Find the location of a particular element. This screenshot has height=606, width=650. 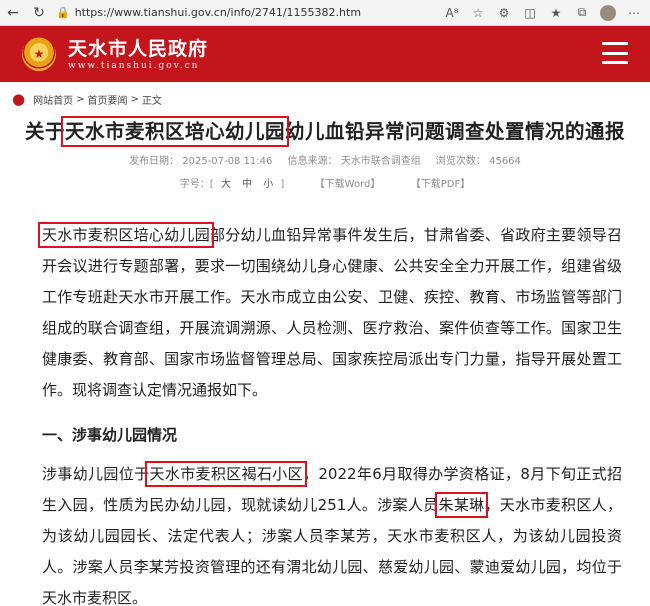

download-pdf-link: 【下载PDF】 is located at coordinates (440, 184).